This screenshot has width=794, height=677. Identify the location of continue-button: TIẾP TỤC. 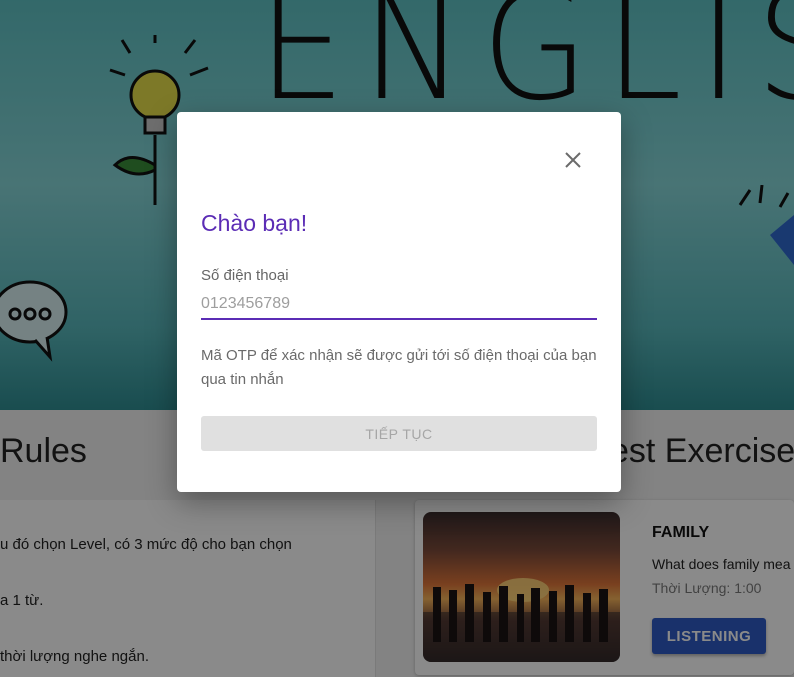
(399, 433).